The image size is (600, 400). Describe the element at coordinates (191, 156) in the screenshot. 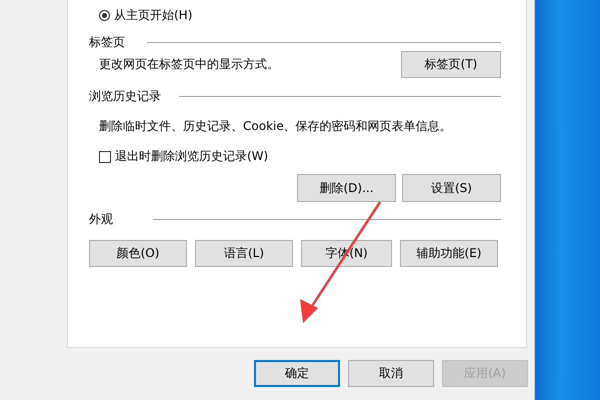

I see `checkbox-label: 退出时删除浏览历史记录(W)` at that location.